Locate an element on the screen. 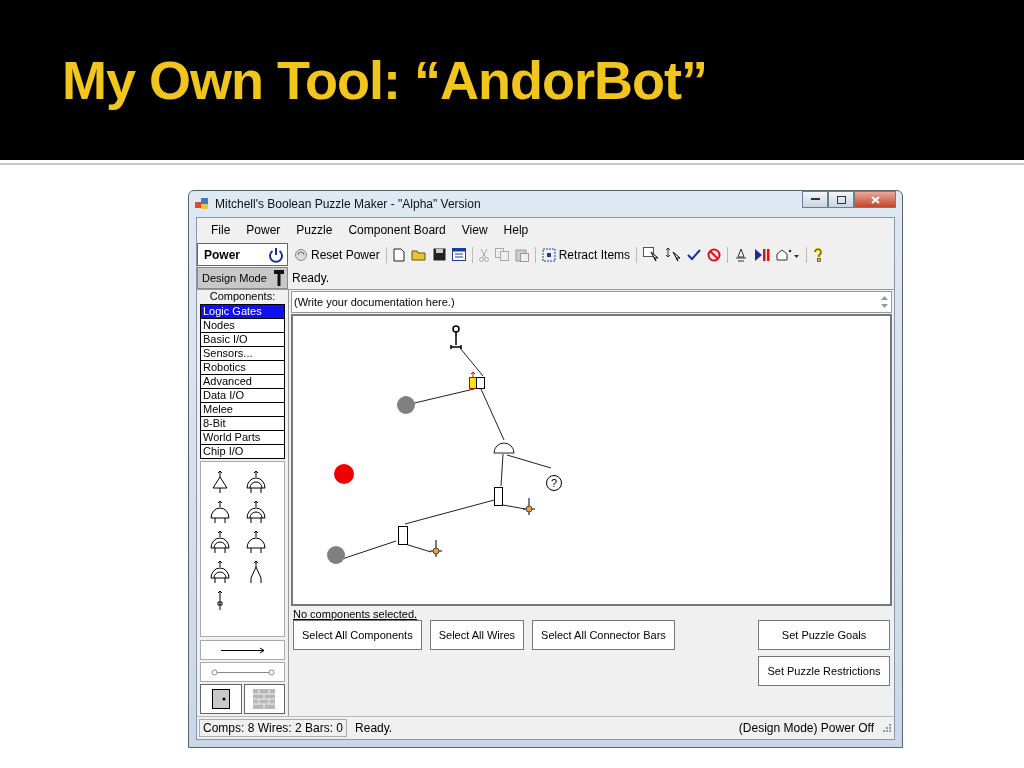 This screenshot has width=1024, height=768. counts-text: Comps: 8 Wires: 2 Bars: 0 is located at coordinates (273, 728).